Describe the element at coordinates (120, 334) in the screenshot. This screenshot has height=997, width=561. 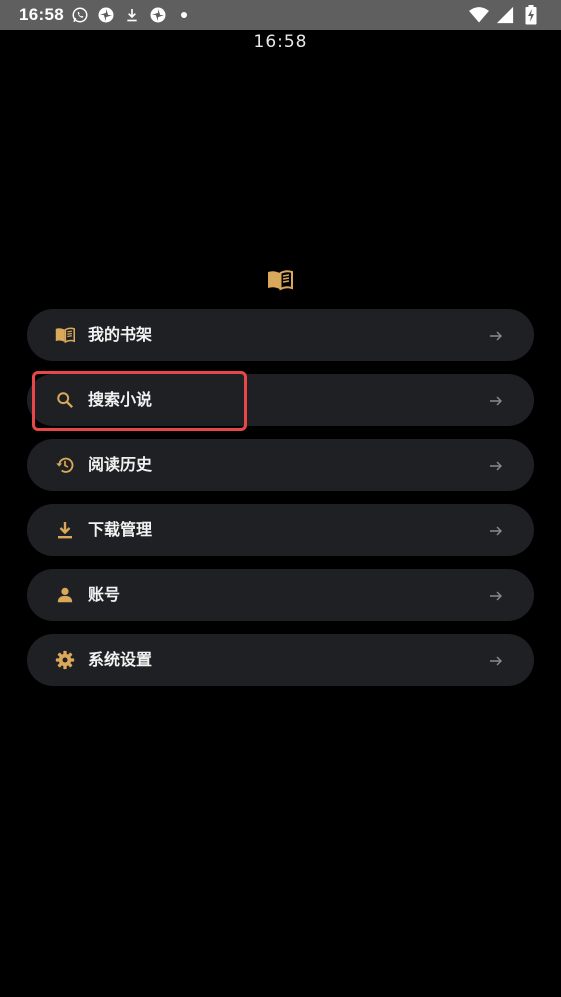
I see `menu-item-label: 我的书架` at that location.